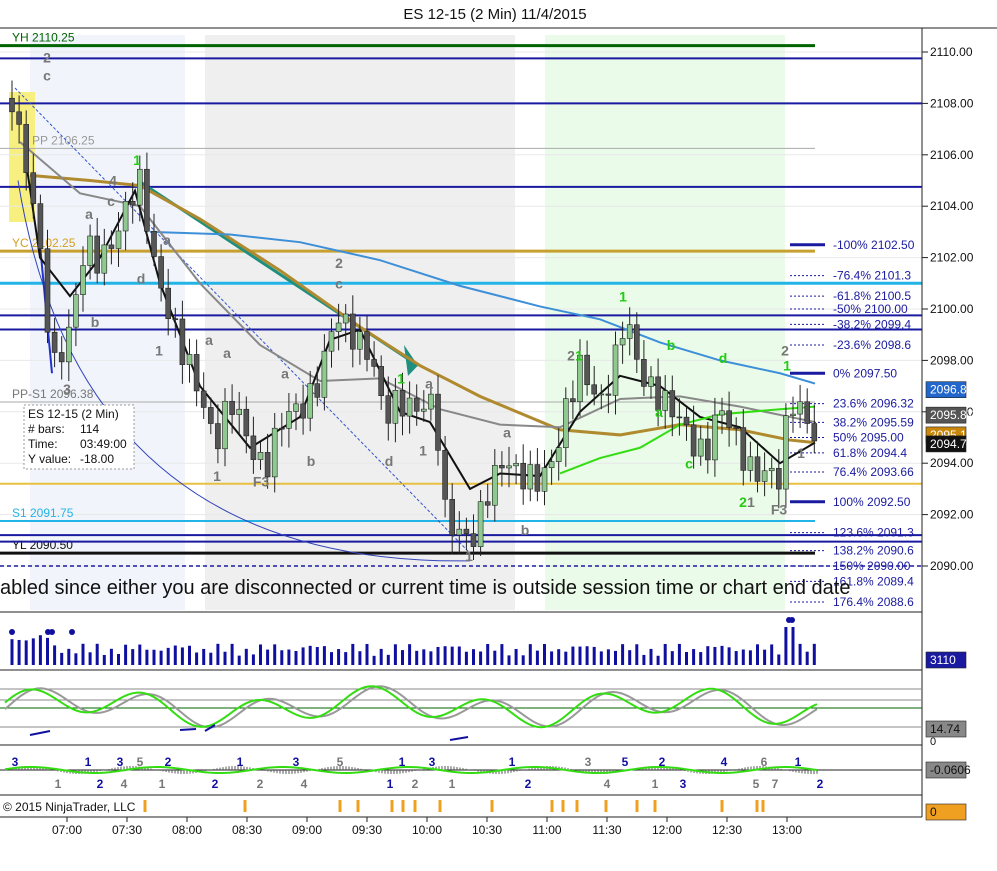 The height and width of the screenshot is (871, 997). I want to click on macd-wave-bottom: 4, so click(607, 784).